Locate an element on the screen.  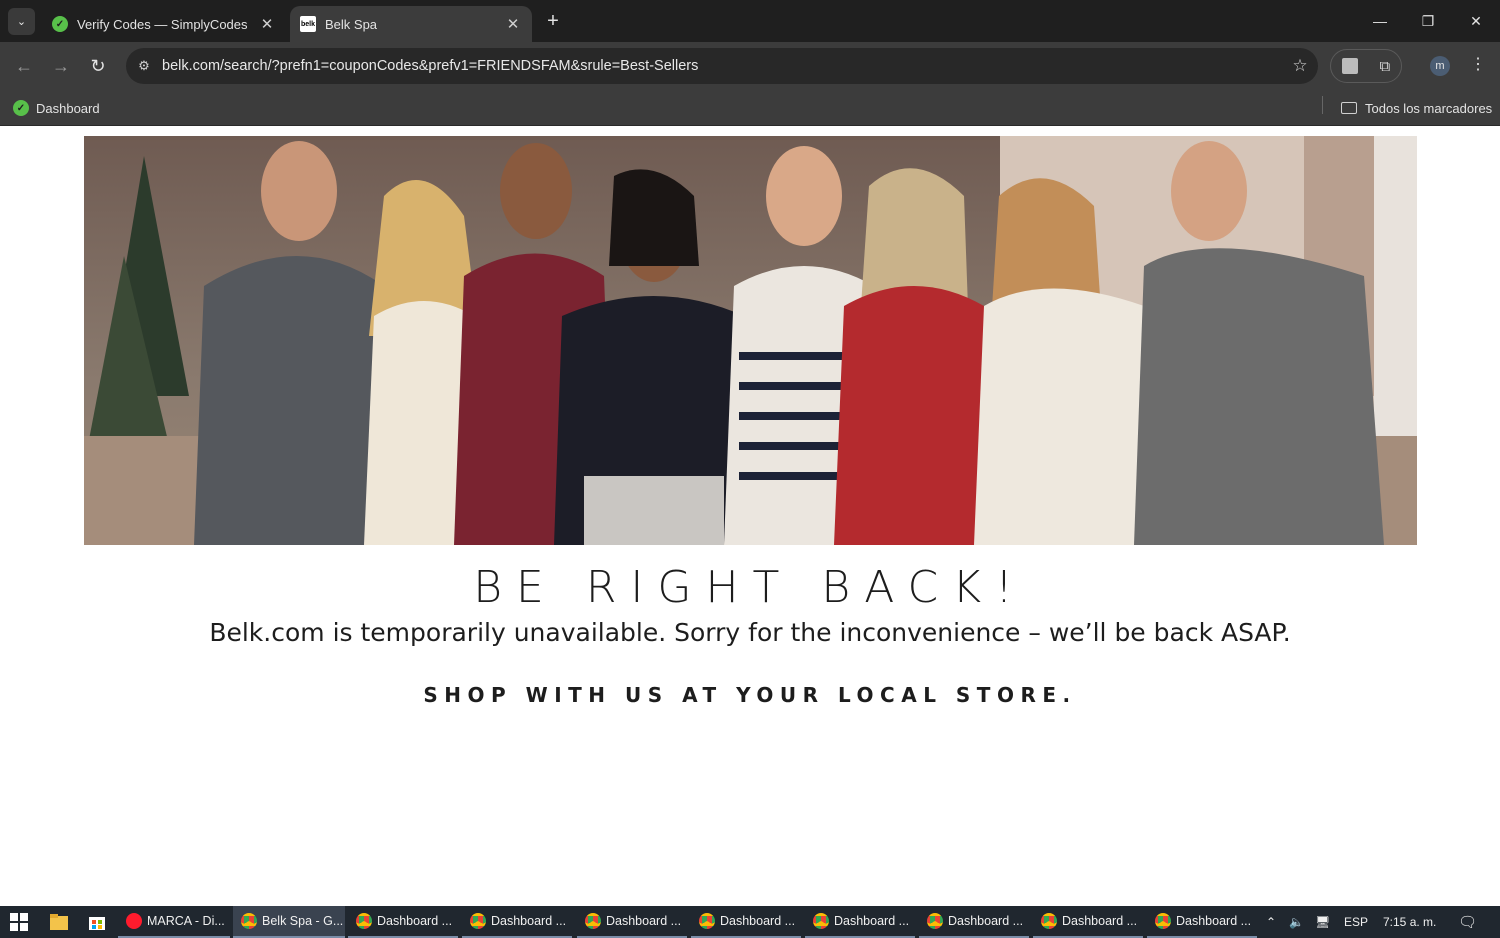
profile-avatar: m is located at coordinates (1440, 66).